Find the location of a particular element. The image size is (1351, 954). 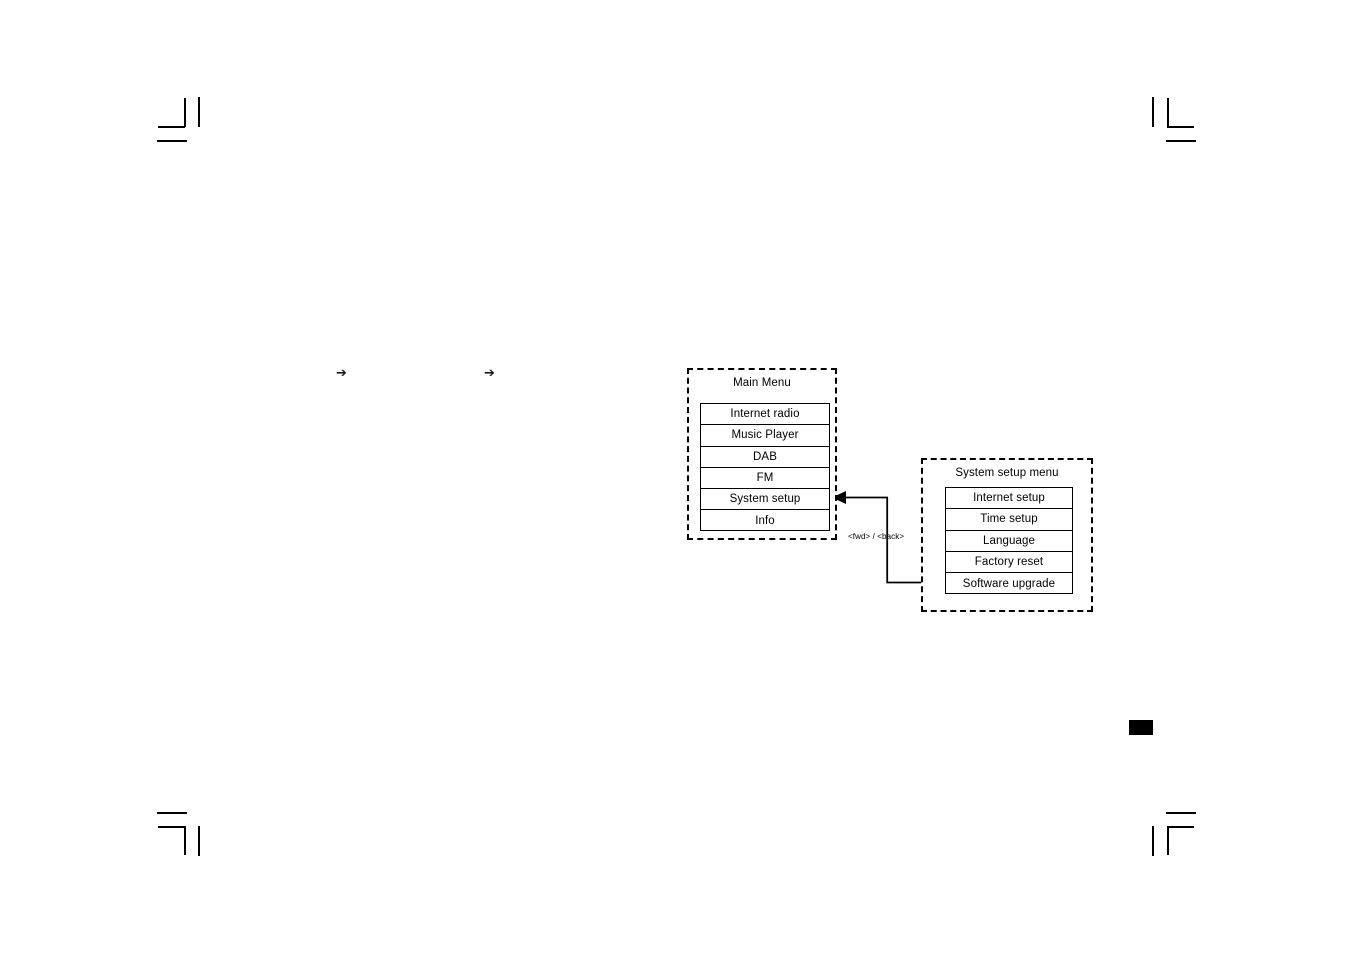

connector-label: <fwd> / <back> is located at coordinates (876, 536).